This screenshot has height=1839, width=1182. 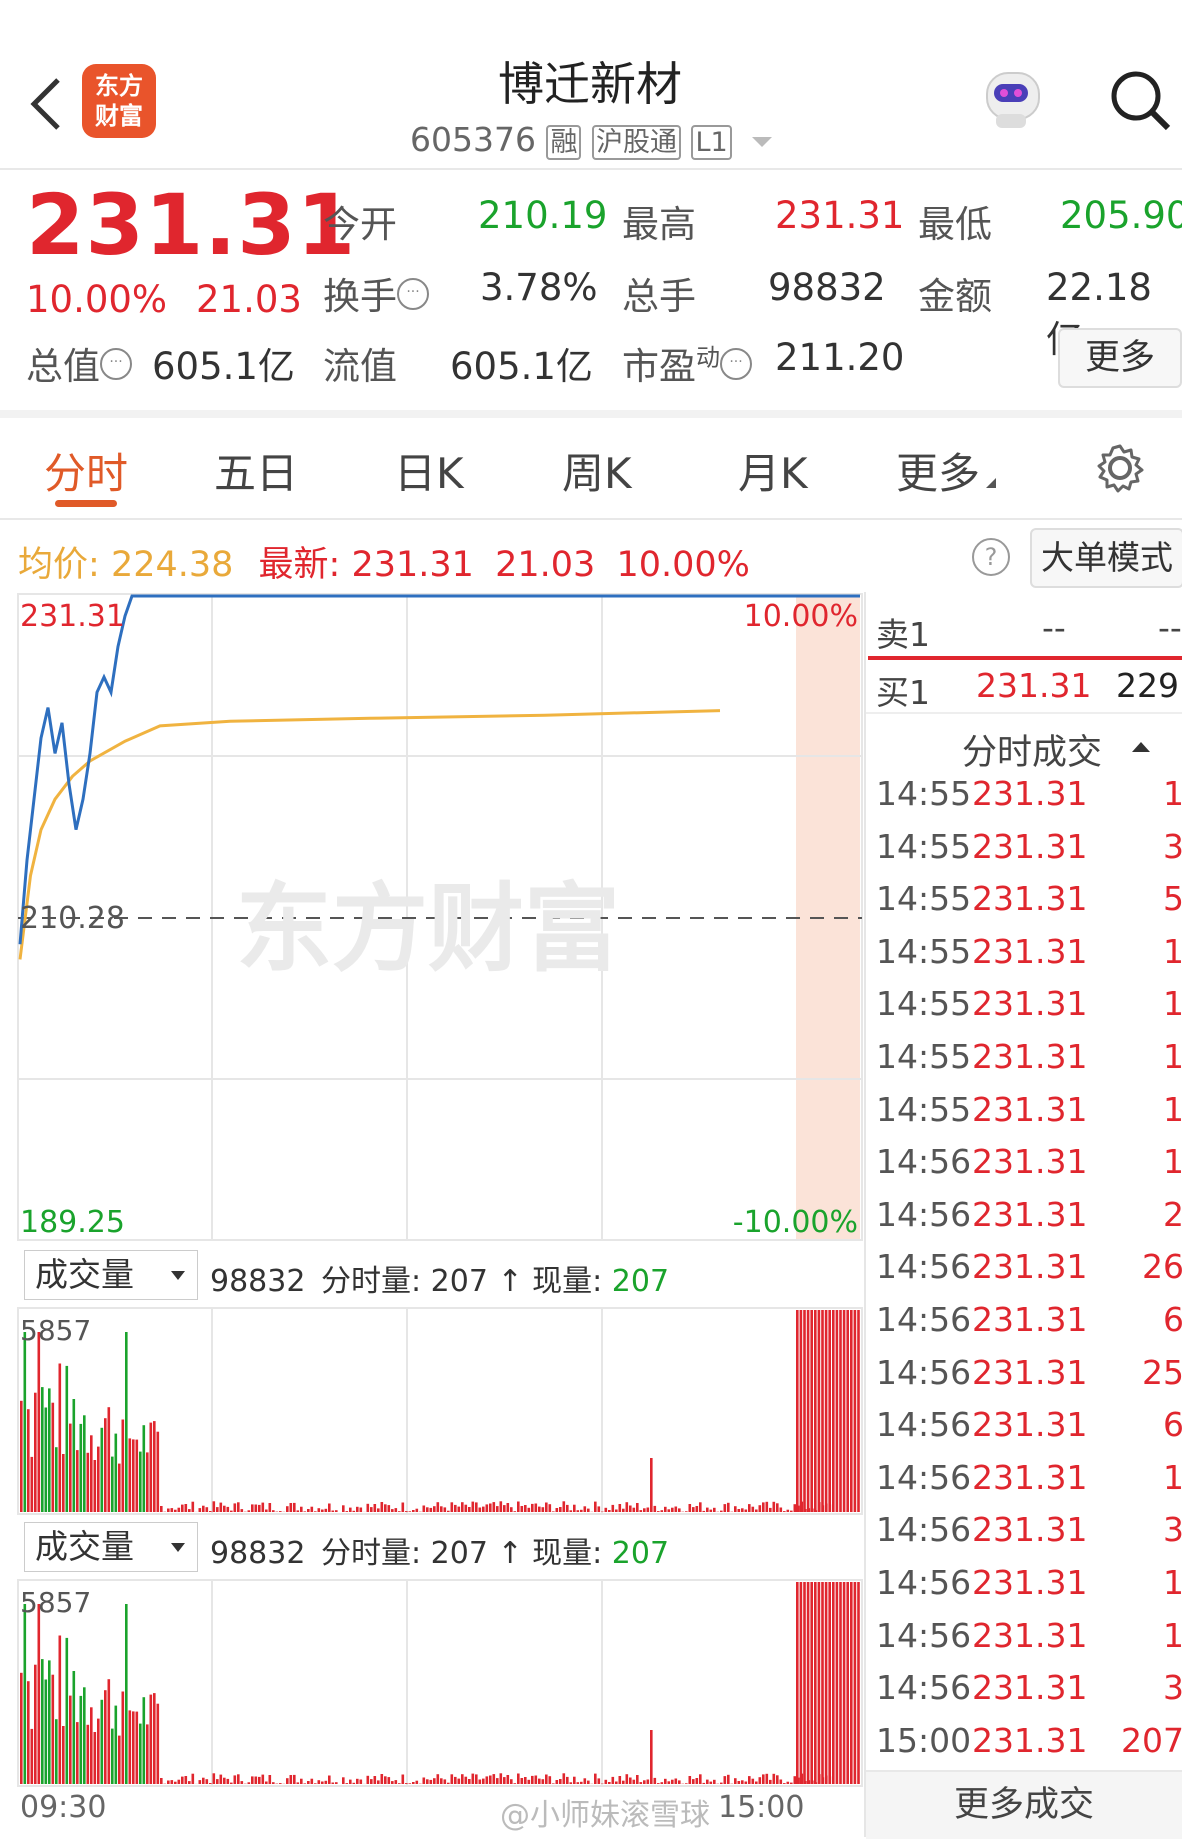 I want to click on tab-rik: 日K, so click(x=429, y=470).